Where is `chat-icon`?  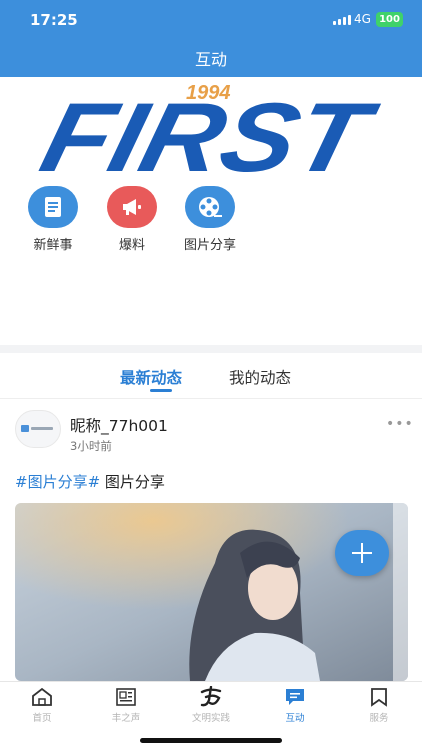
chat-icon is located at coordinates (295, 697).